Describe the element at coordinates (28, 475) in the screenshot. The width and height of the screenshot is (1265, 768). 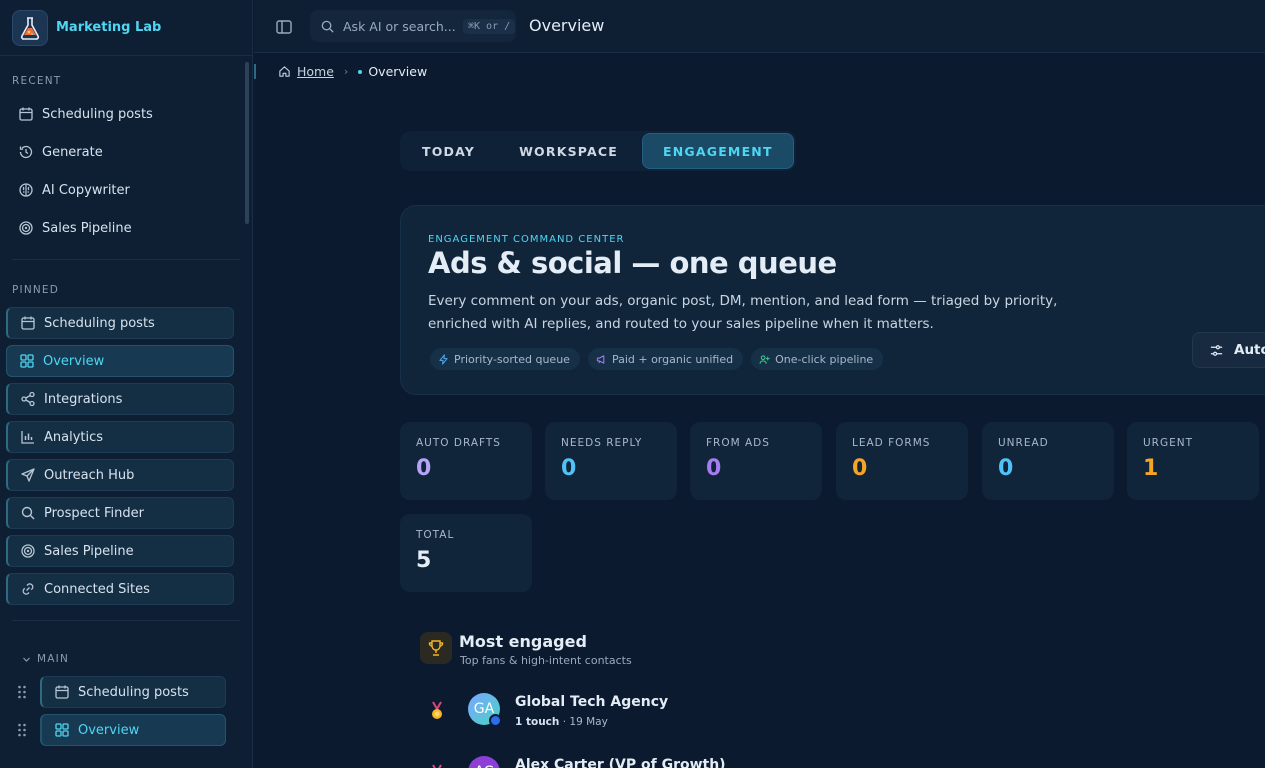
I see `send-icon` at that location.